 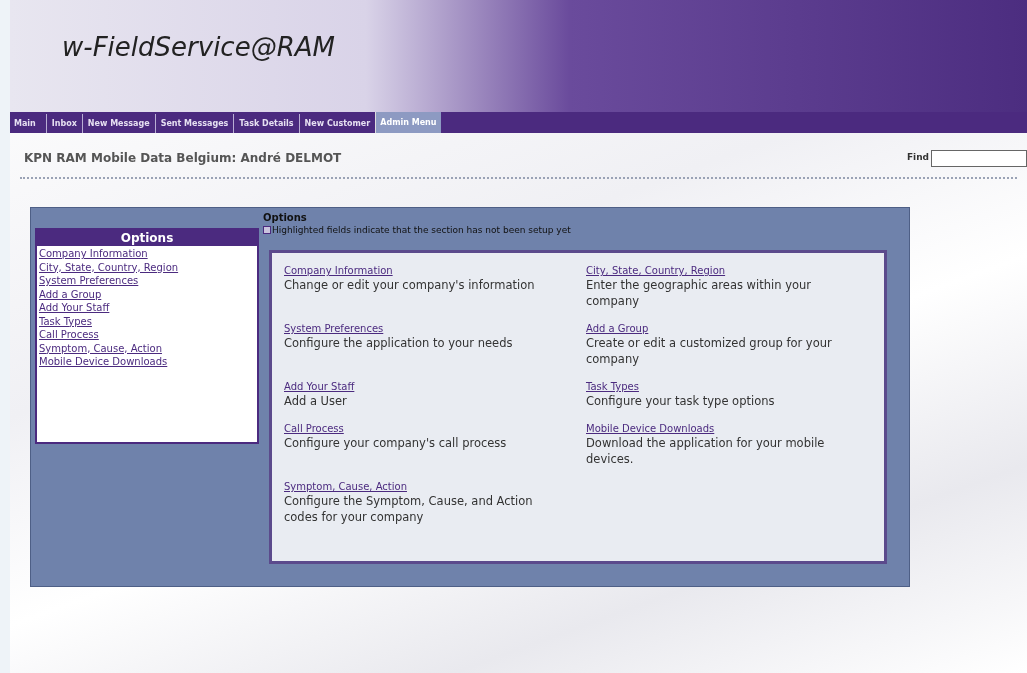 I want to click on section-description: Enter the geographic areas within your company, so click(x=699, y=293).